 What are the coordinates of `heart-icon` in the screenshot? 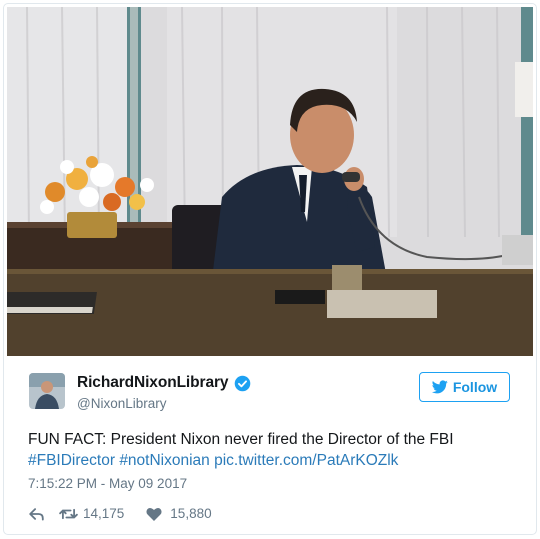 It's located at (154, 514).